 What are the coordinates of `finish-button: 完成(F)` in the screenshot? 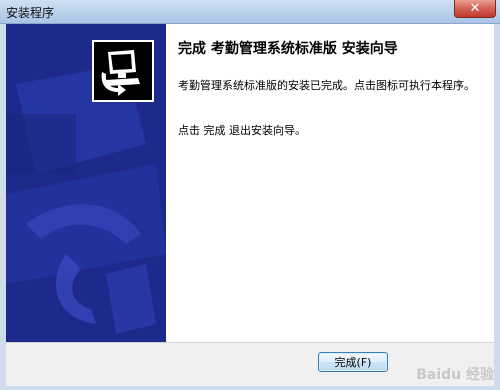 It's located at (353, 362).